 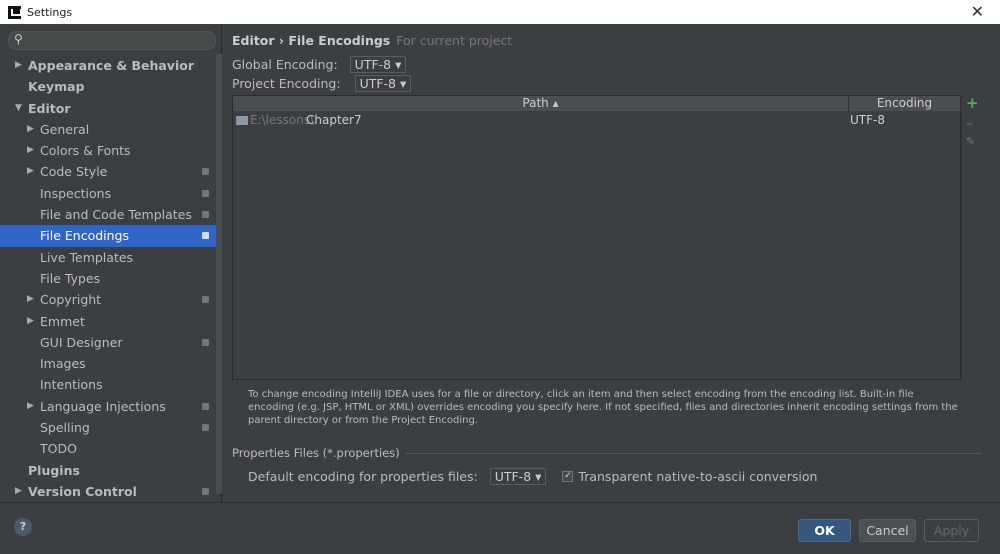 What do you see at coordinates (87, 257) in the screenshot?
I see `sidebar-item-label: Live Templates` at bounding box center [87, 257].